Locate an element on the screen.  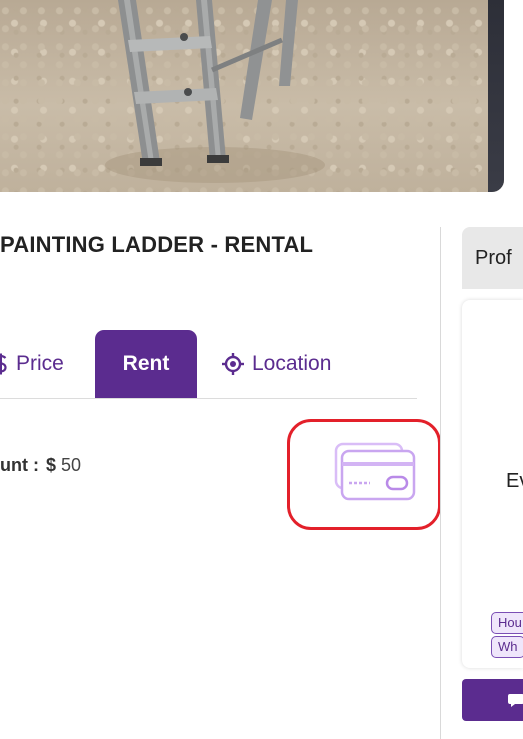
tab-price: Price is located at coordinates (32, 364).